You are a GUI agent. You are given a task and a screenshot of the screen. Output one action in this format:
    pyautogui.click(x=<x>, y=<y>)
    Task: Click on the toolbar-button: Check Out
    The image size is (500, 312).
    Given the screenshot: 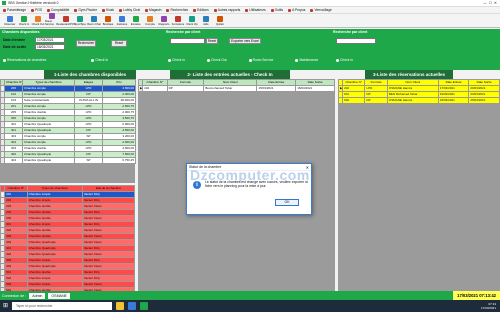 What is the action you would take?
    pyautogui.click(x=38, y=21)
    